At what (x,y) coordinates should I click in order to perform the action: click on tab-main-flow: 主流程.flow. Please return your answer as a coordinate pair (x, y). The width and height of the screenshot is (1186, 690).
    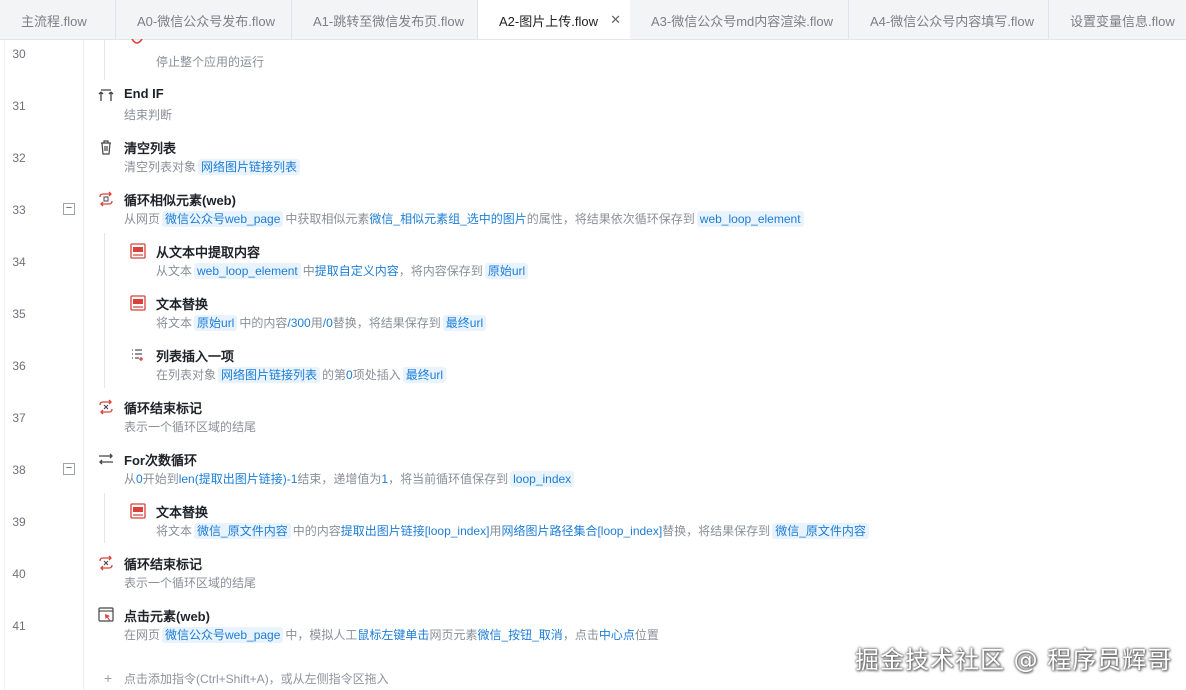
    Looking at the image, I should click on (58, 19).